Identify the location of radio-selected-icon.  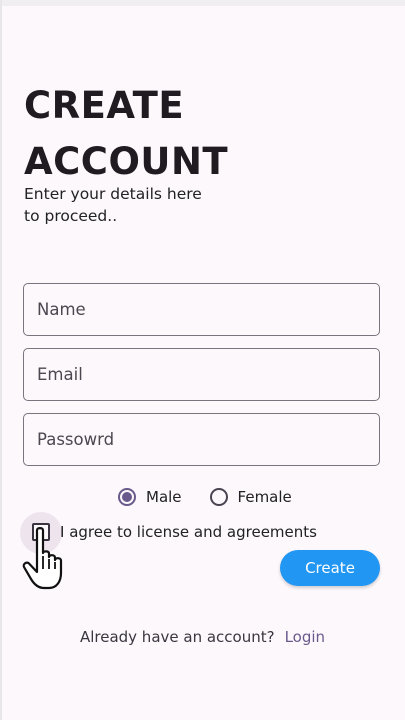
(127, 497).